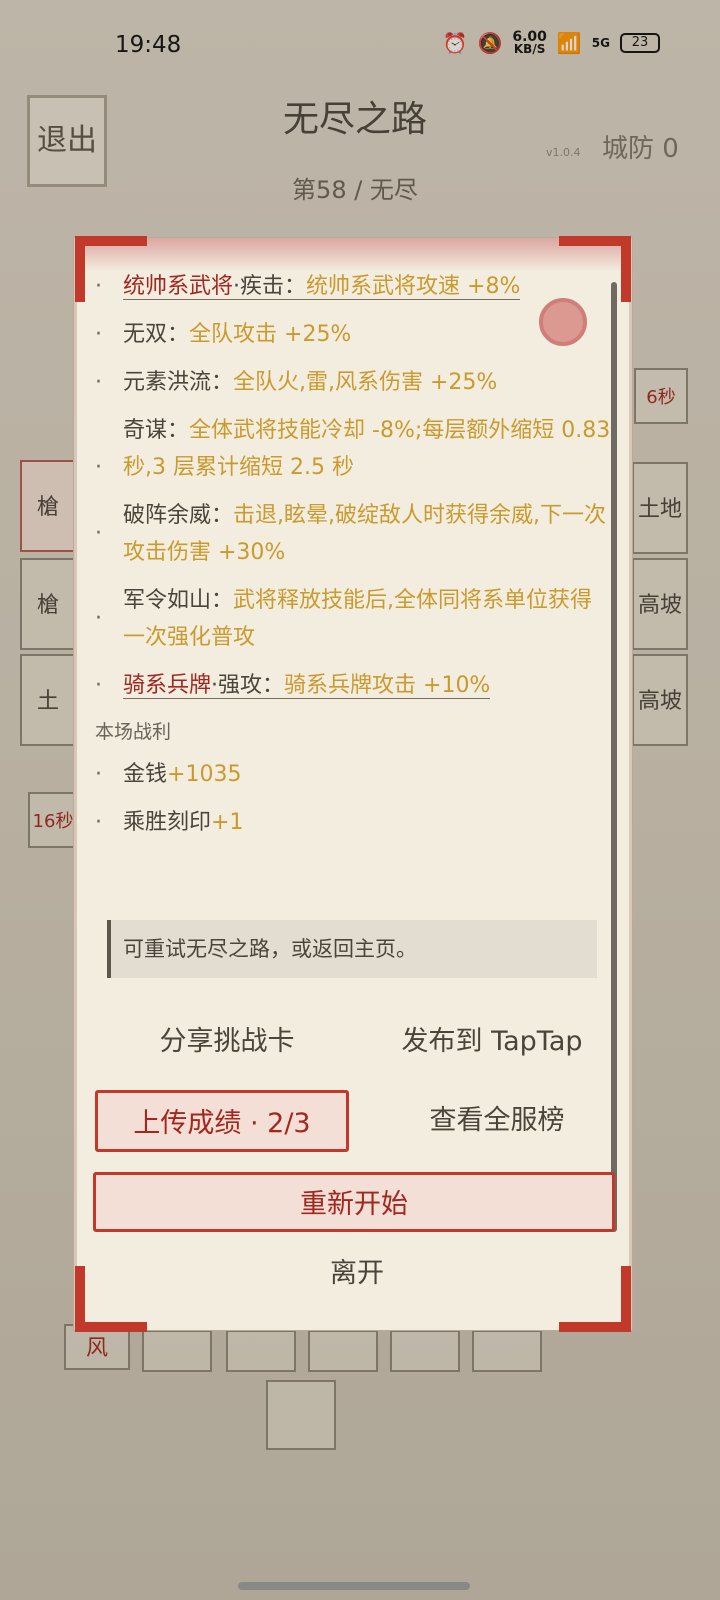 This screenshot has height=1600, width=720. What do you see at coordinates (354, 1586) in the screenshot?
I see `home-indicator` at bounding box center [354, 1586].